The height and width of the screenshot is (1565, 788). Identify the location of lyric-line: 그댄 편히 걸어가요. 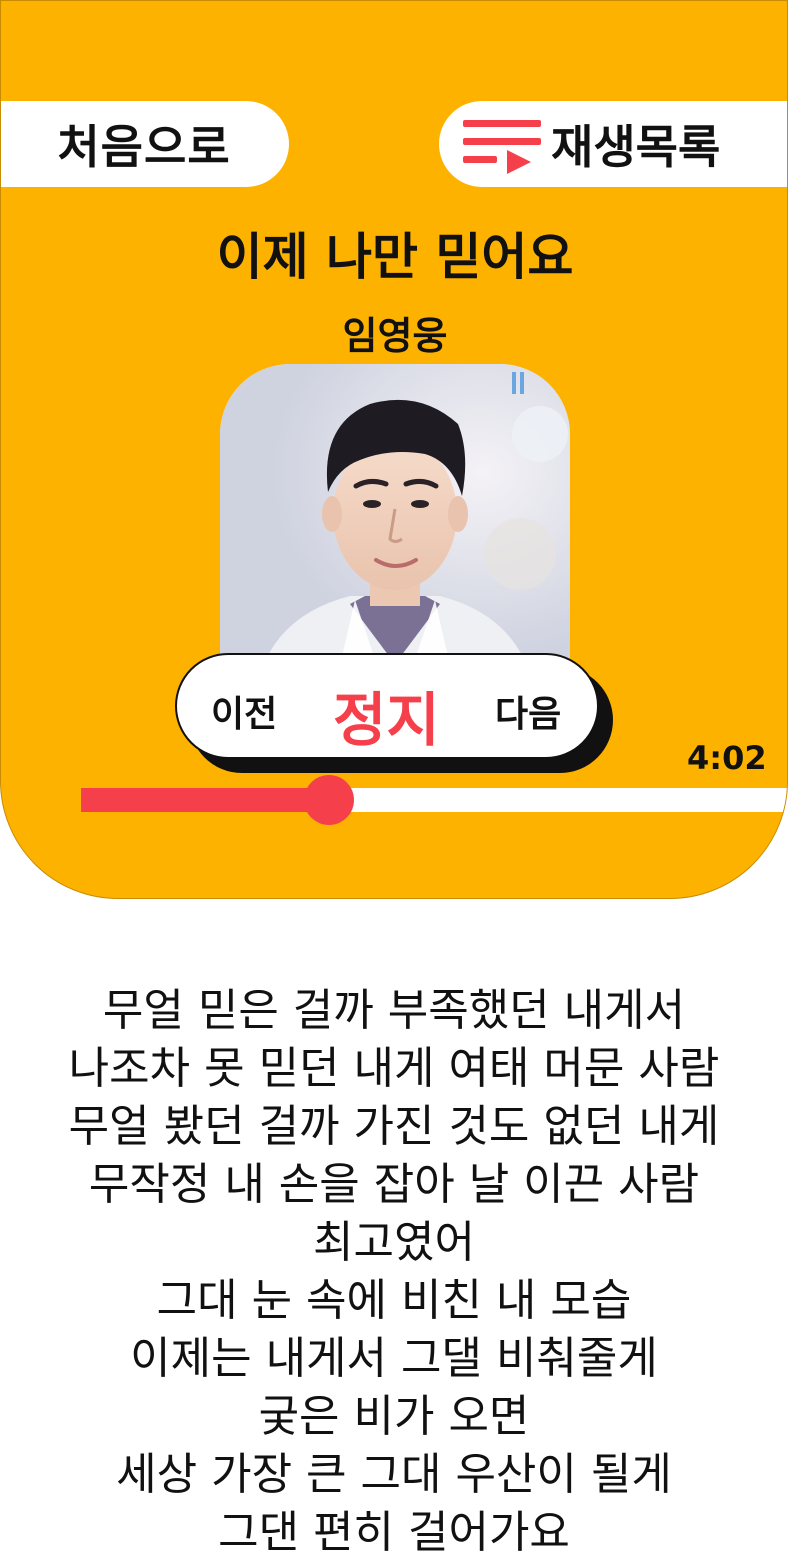
(394, 1532).